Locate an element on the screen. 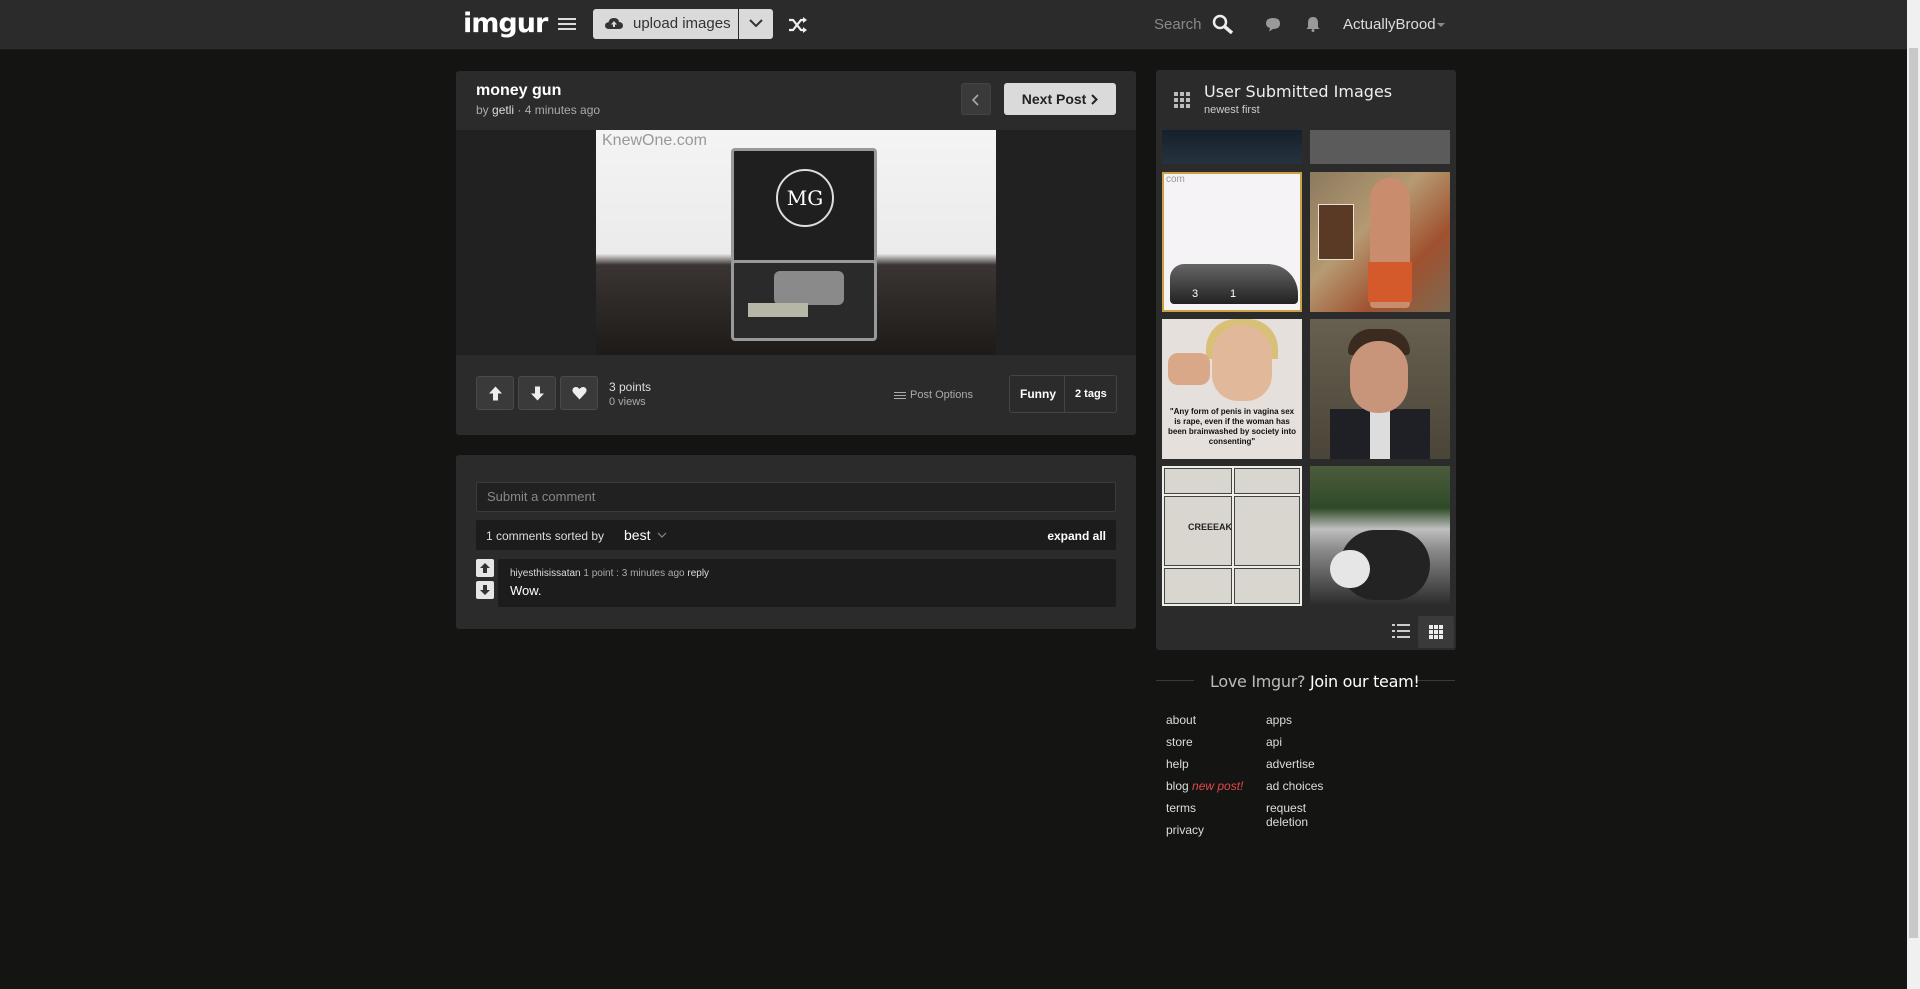  footer-blog-label: blog is located at coordinates (1177, 786).